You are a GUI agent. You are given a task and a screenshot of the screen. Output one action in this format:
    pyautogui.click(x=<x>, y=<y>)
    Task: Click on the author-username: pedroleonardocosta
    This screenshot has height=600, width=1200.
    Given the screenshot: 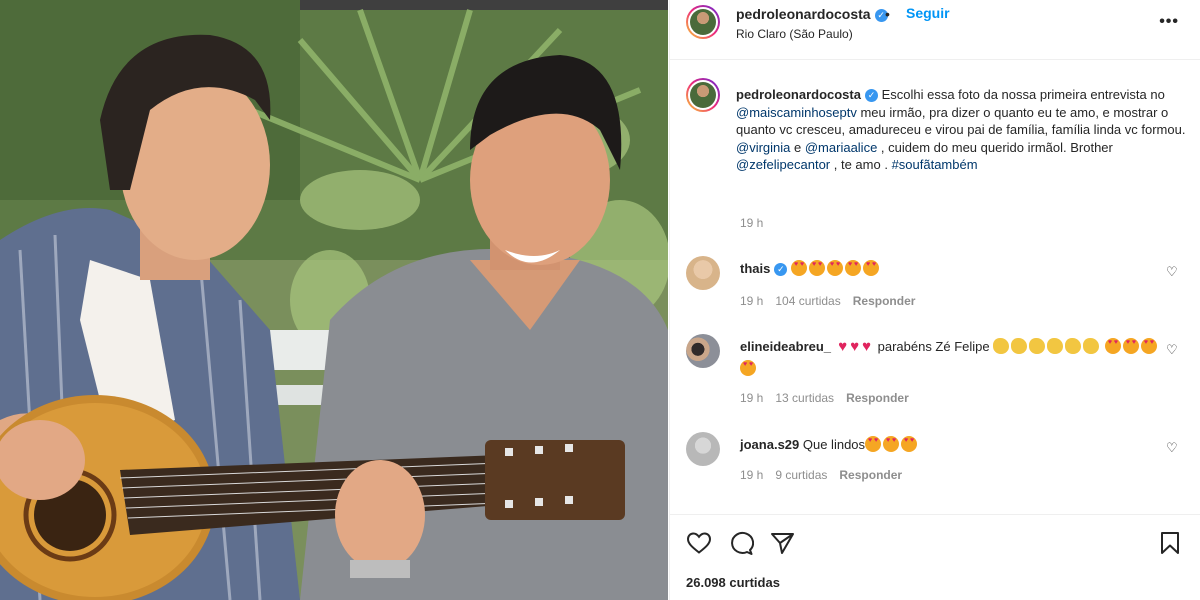 What is the action you would take?
    pyautogui.click(x=803, y=14)
    